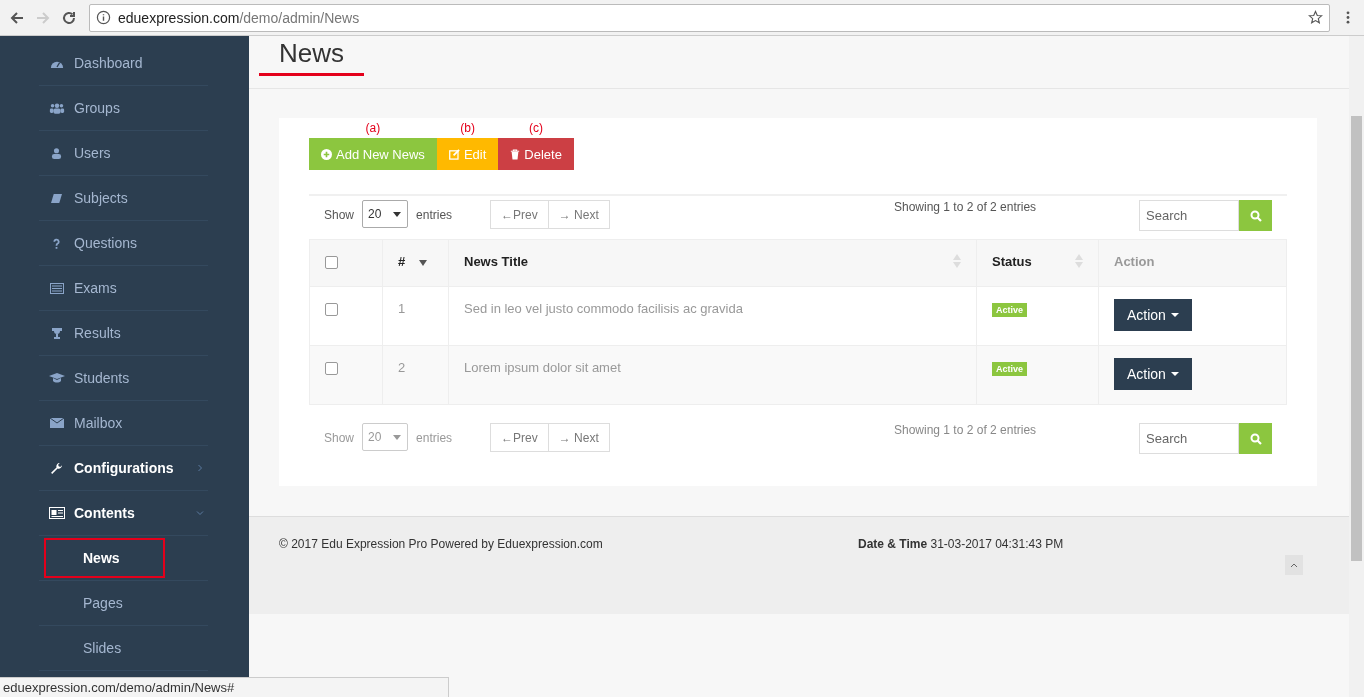 Image resolution: width=1364 pixels, height=697 pixels. I want to click on people-icon, so click(56, 108).